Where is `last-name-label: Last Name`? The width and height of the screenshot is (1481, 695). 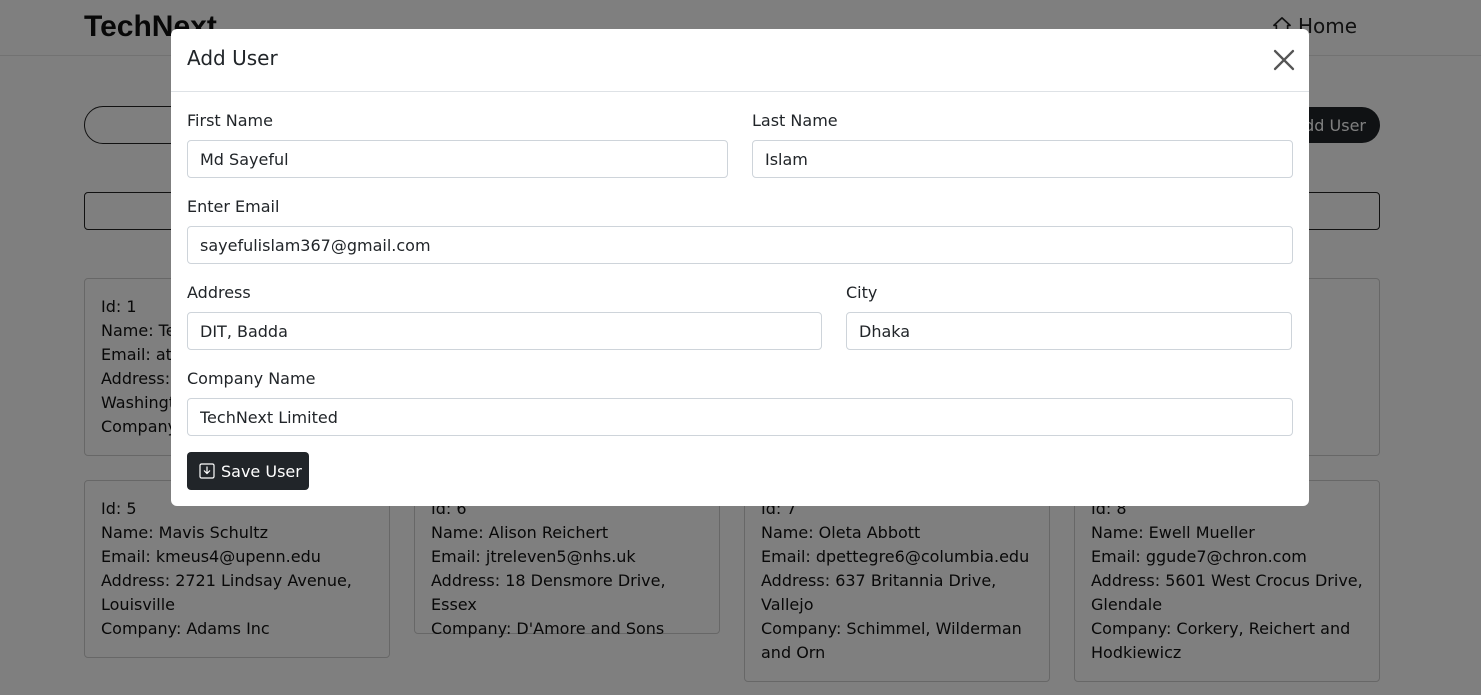
last-name-label: Last Name is located at coordinates (795, 120).